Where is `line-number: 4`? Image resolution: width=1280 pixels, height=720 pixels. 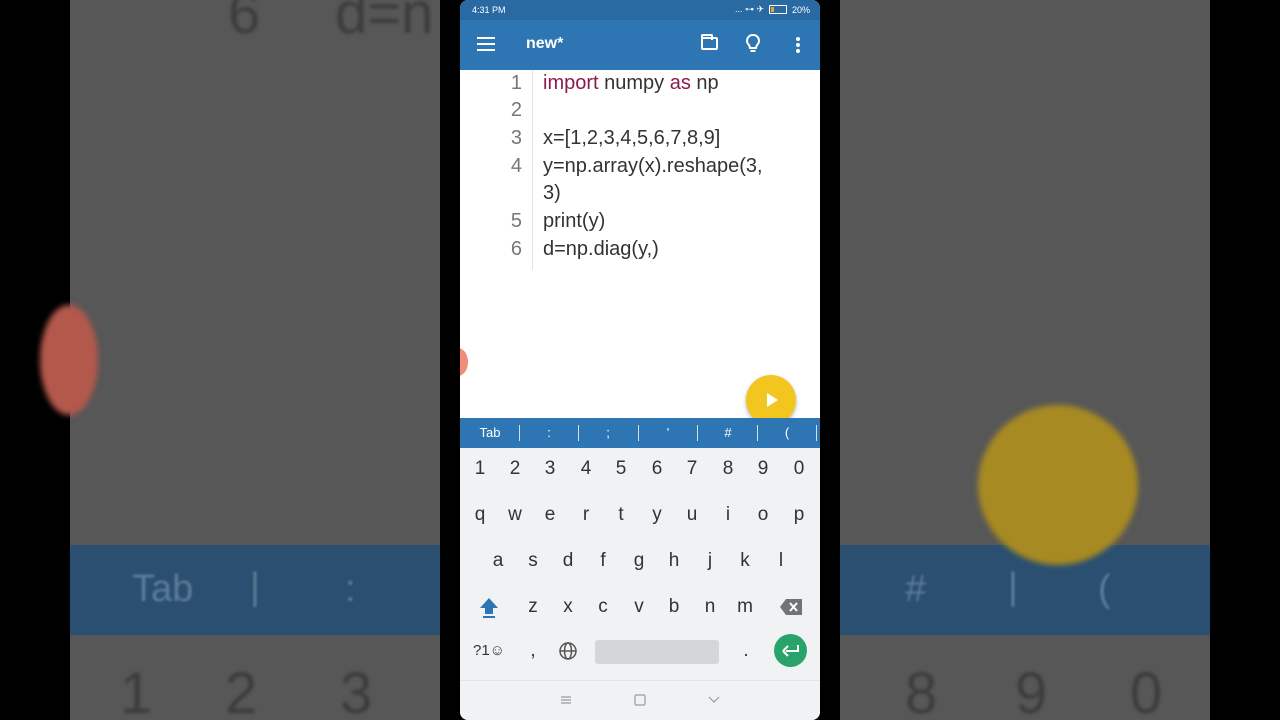
line-number: 4 is located at coordinates (516, 166).